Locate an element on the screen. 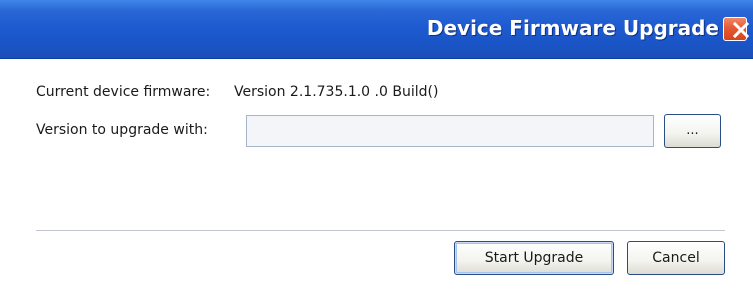 The height and width of the screenshot is (289, 753). close-button is located at coordinates (736, 29).